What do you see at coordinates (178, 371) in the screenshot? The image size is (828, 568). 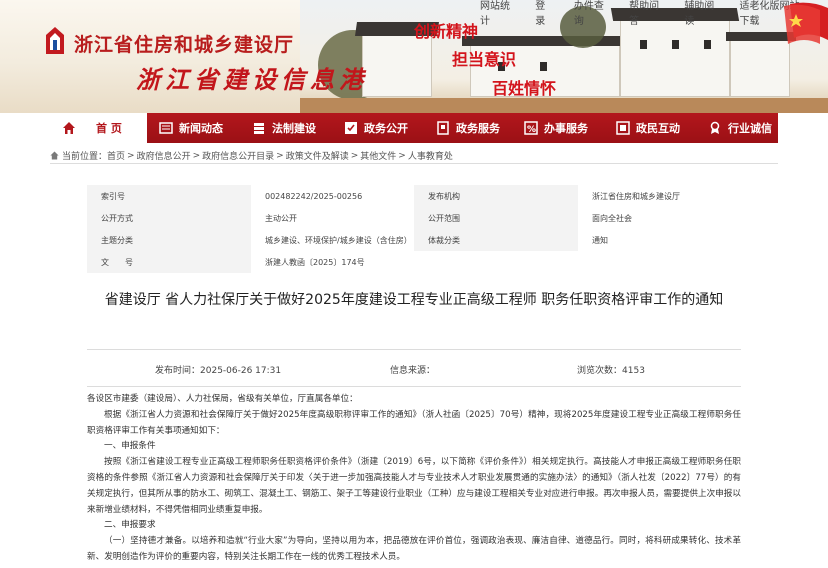 I see `publish-date-label: 发布时间：` at bounding box center [178, 371].